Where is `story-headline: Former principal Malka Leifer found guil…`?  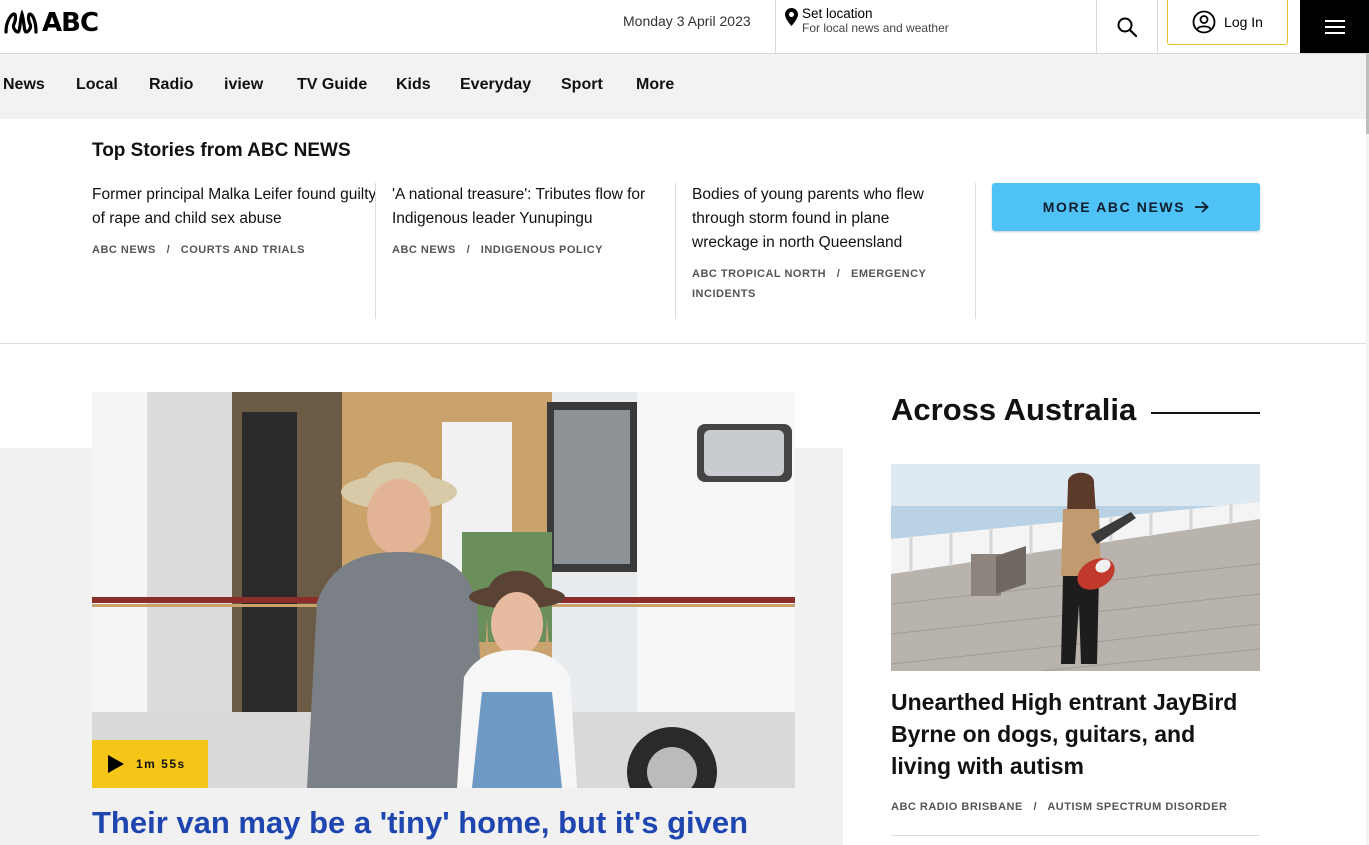
story-headline: Former principal Malka Leifer found guil… is located at coordinates (234, 207).